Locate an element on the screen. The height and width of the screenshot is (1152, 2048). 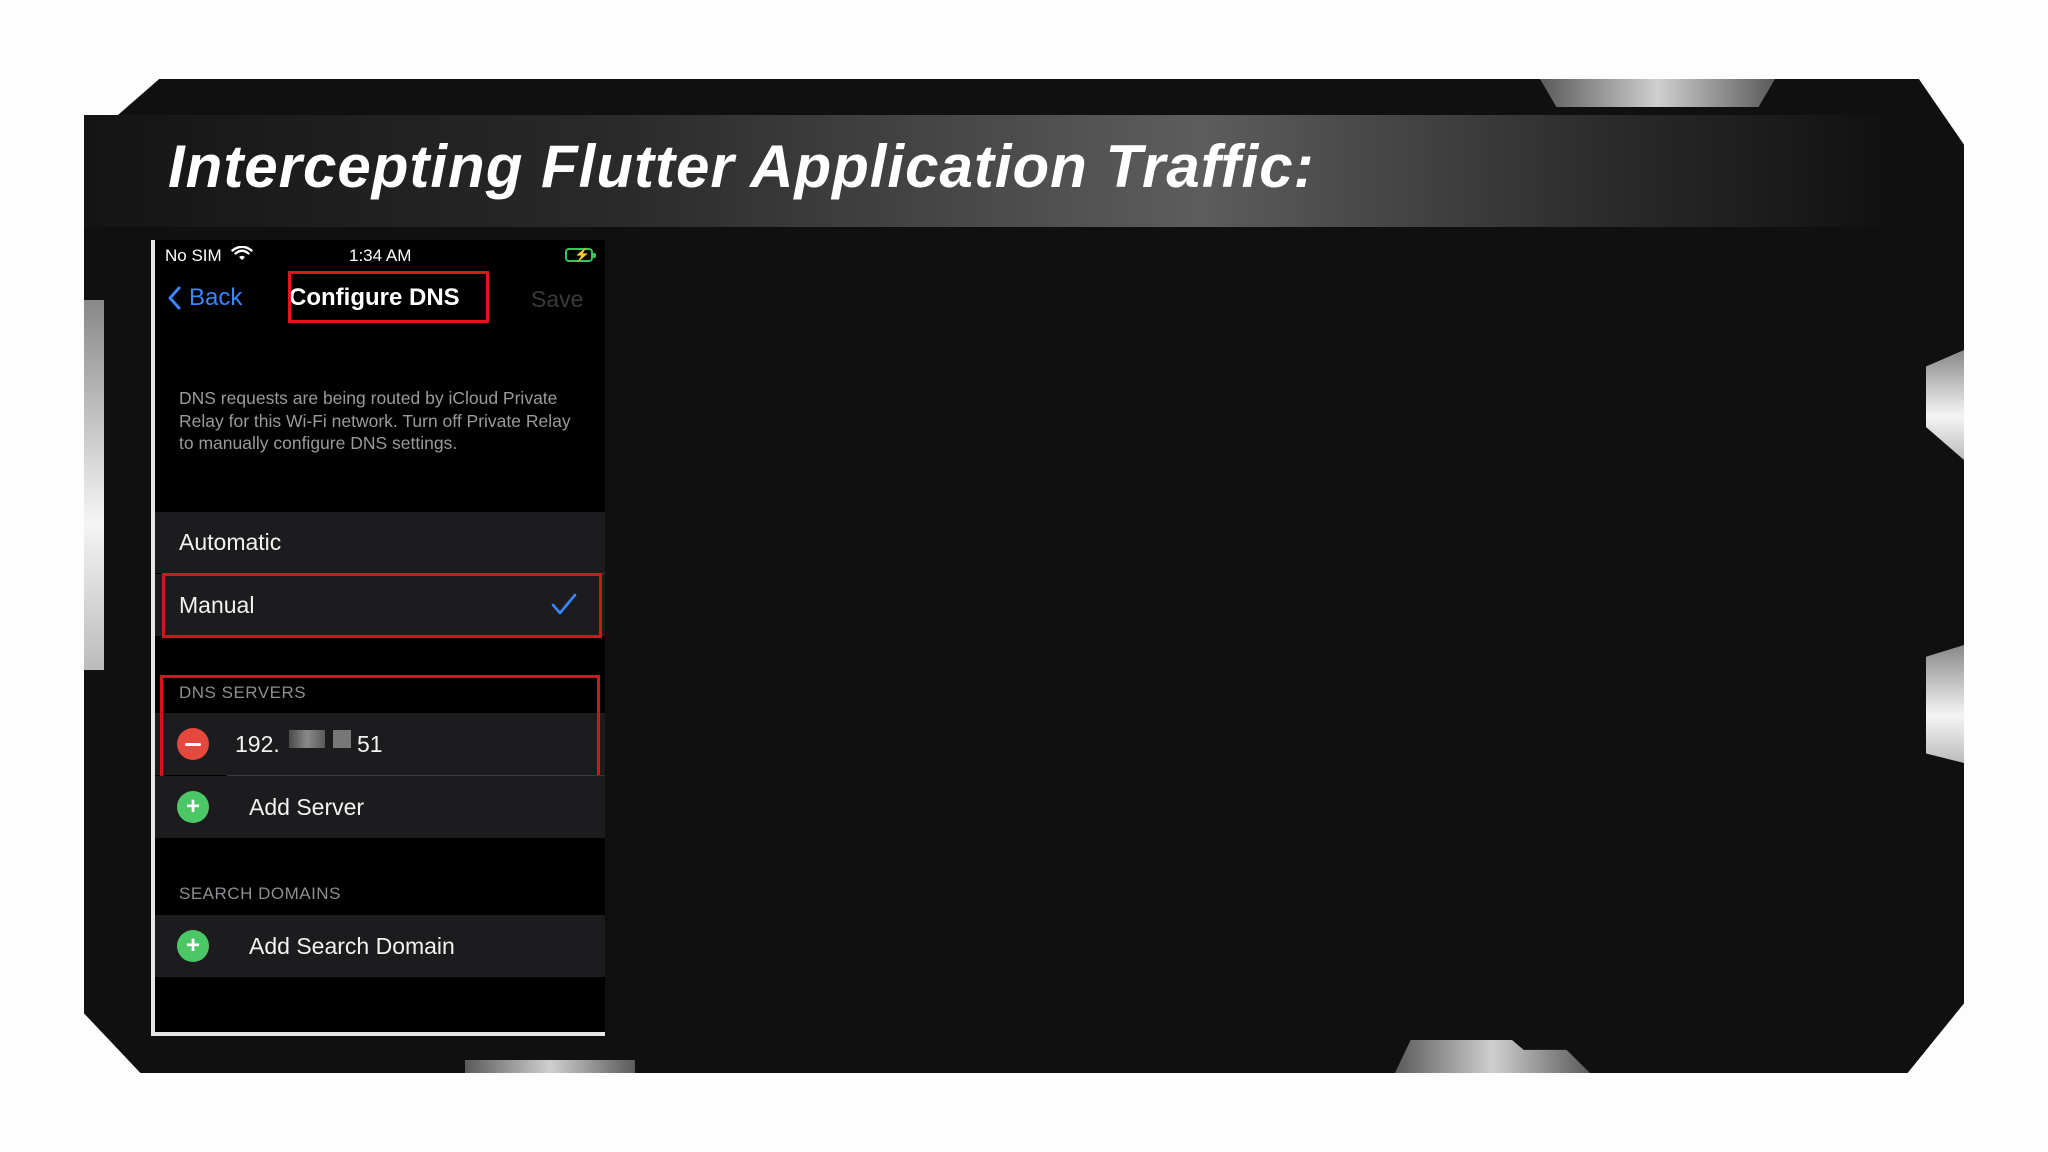
carrier-label: No SIM is located at coordinates (193, 255).